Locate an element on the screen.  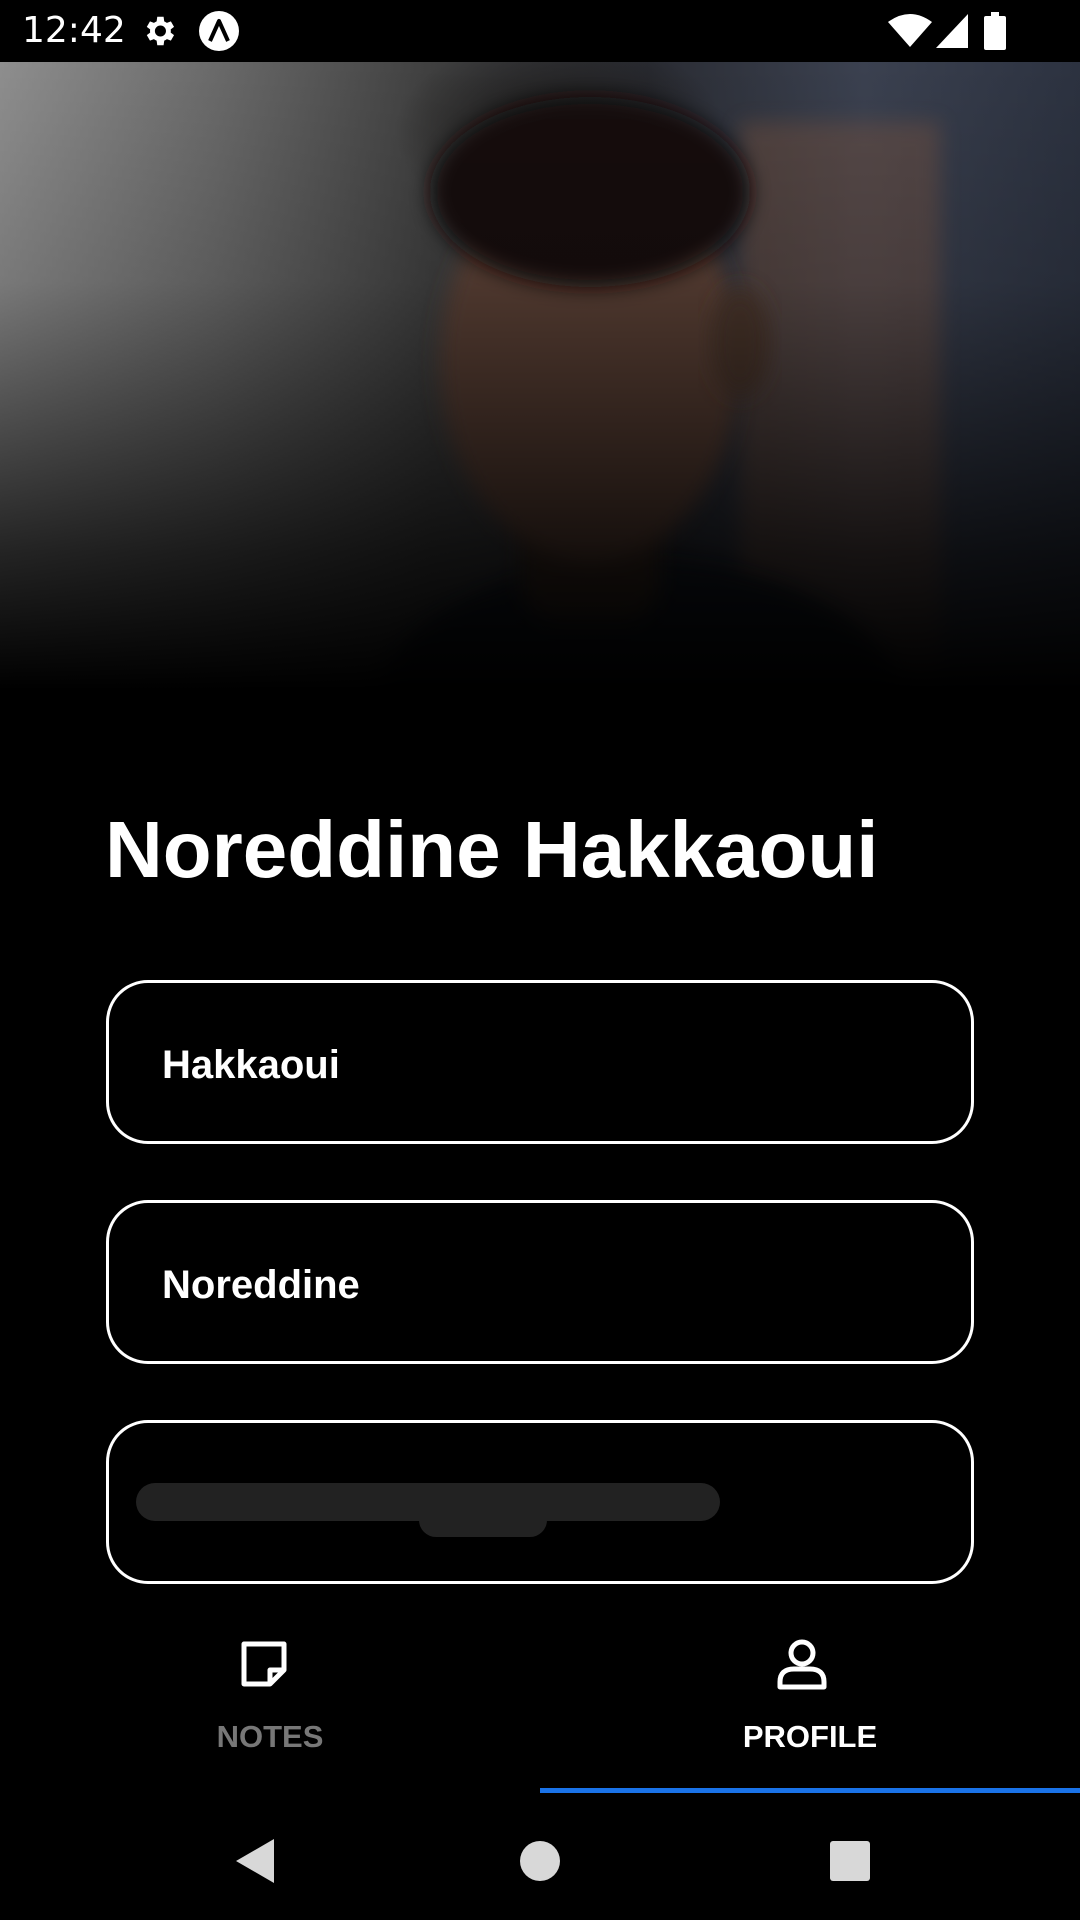
loading-placeholder-nub is located at coordinates (483, 1520).